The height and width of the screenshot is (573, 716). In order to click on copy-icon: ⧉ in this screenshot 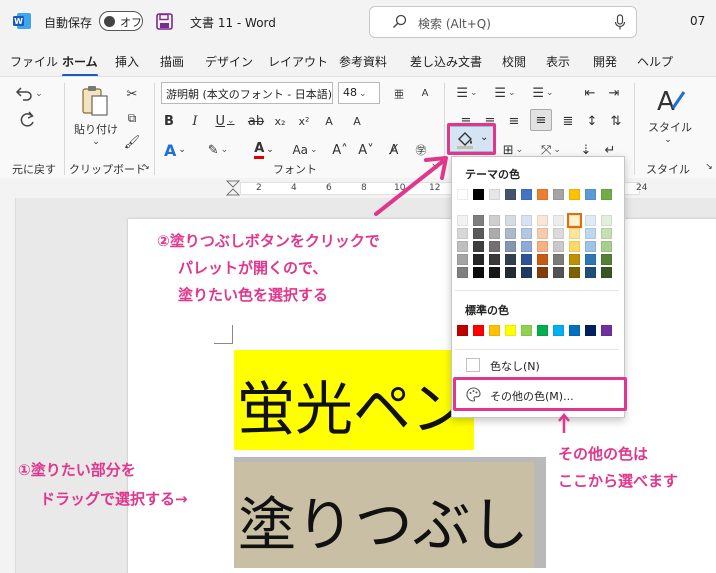, I will do `click(132, 118)`.